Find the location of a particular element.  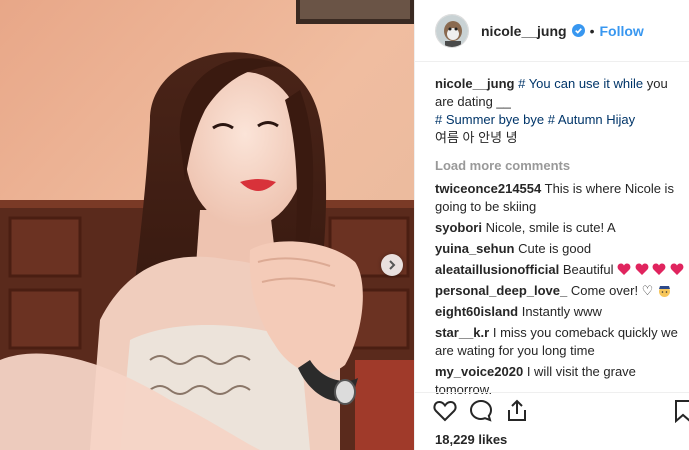

share-button is located at coordinates (517, 411).